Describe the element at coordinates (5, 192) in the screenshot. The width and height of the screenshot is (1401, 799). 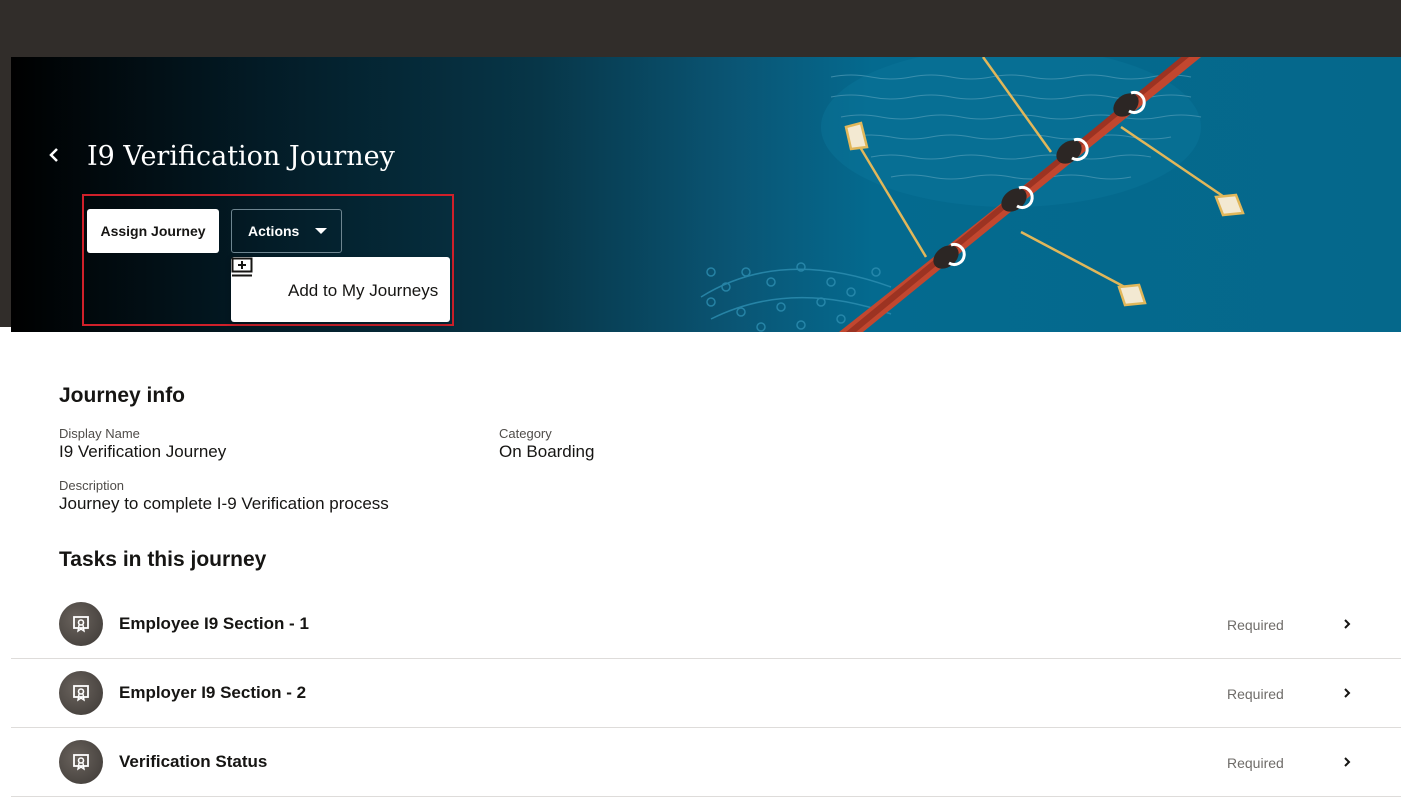
I see `left-edge-strip` at that location.